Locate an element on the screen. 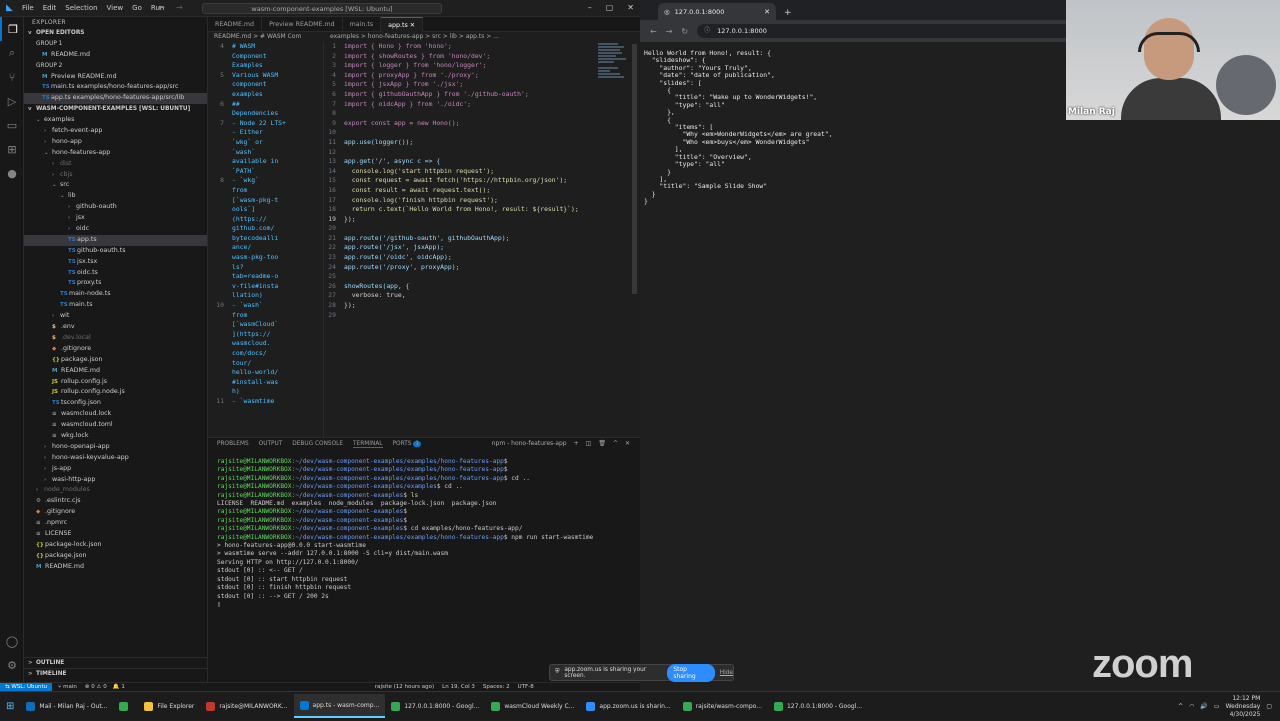  breadcrumb-left: README.md > # WASM Com is located at coordinates (266, 37).